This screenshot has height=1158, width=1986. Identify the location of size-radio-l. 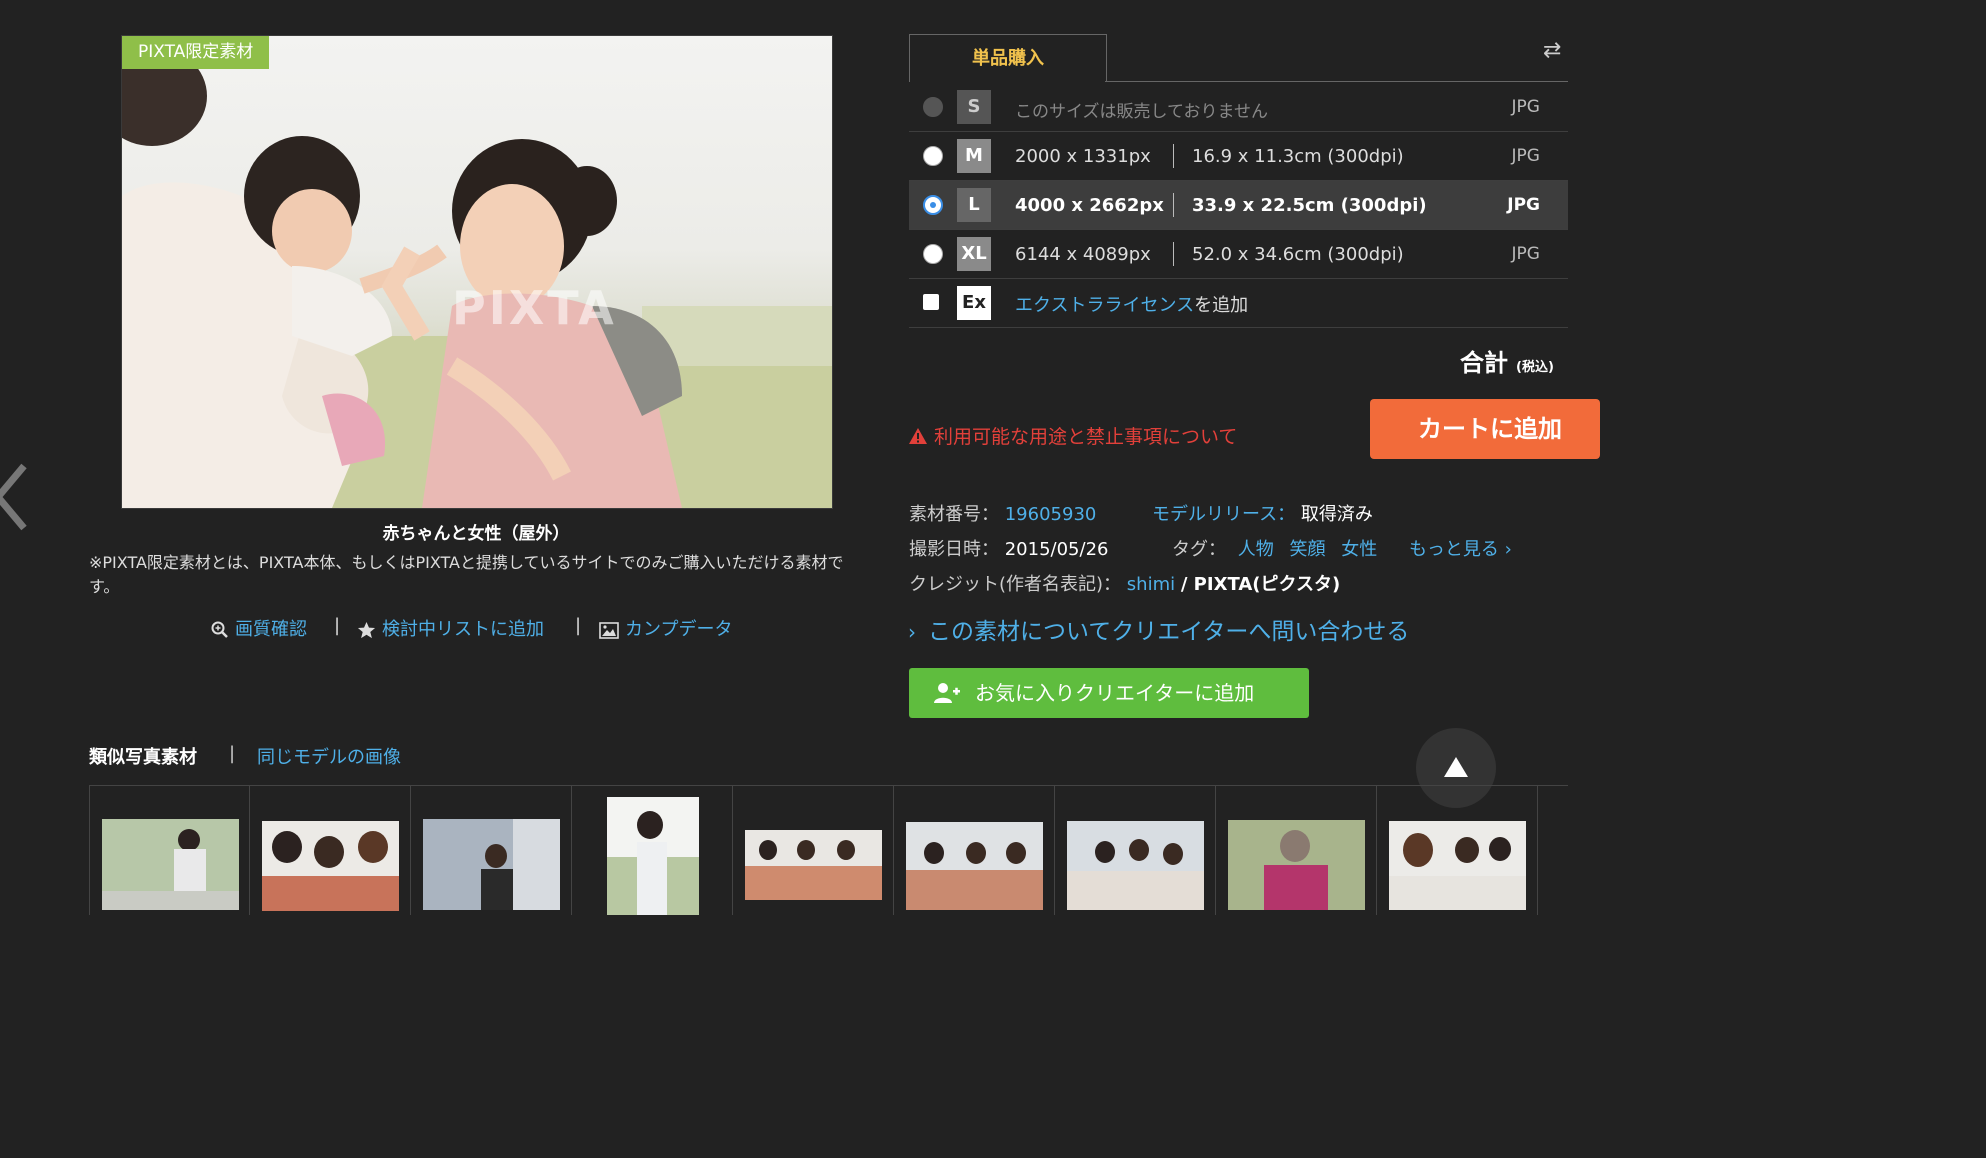
(933, 205).